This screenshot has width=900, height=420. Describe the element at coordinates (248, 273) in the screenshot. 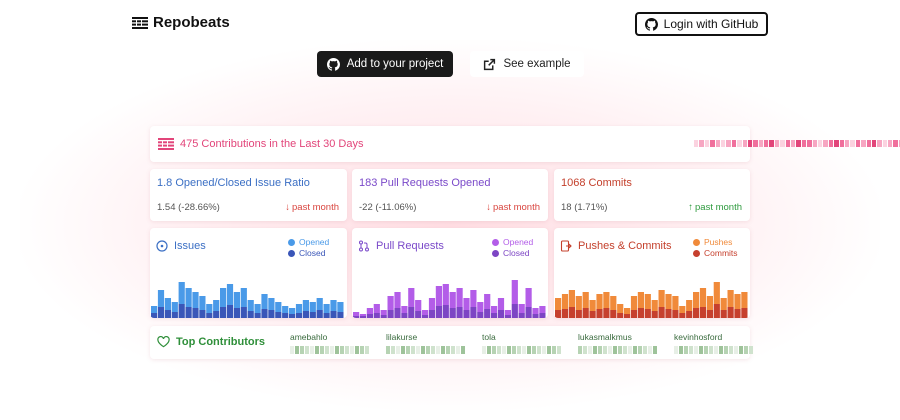

I see `chart-card-issues: Issues Opened Closed` at that location.